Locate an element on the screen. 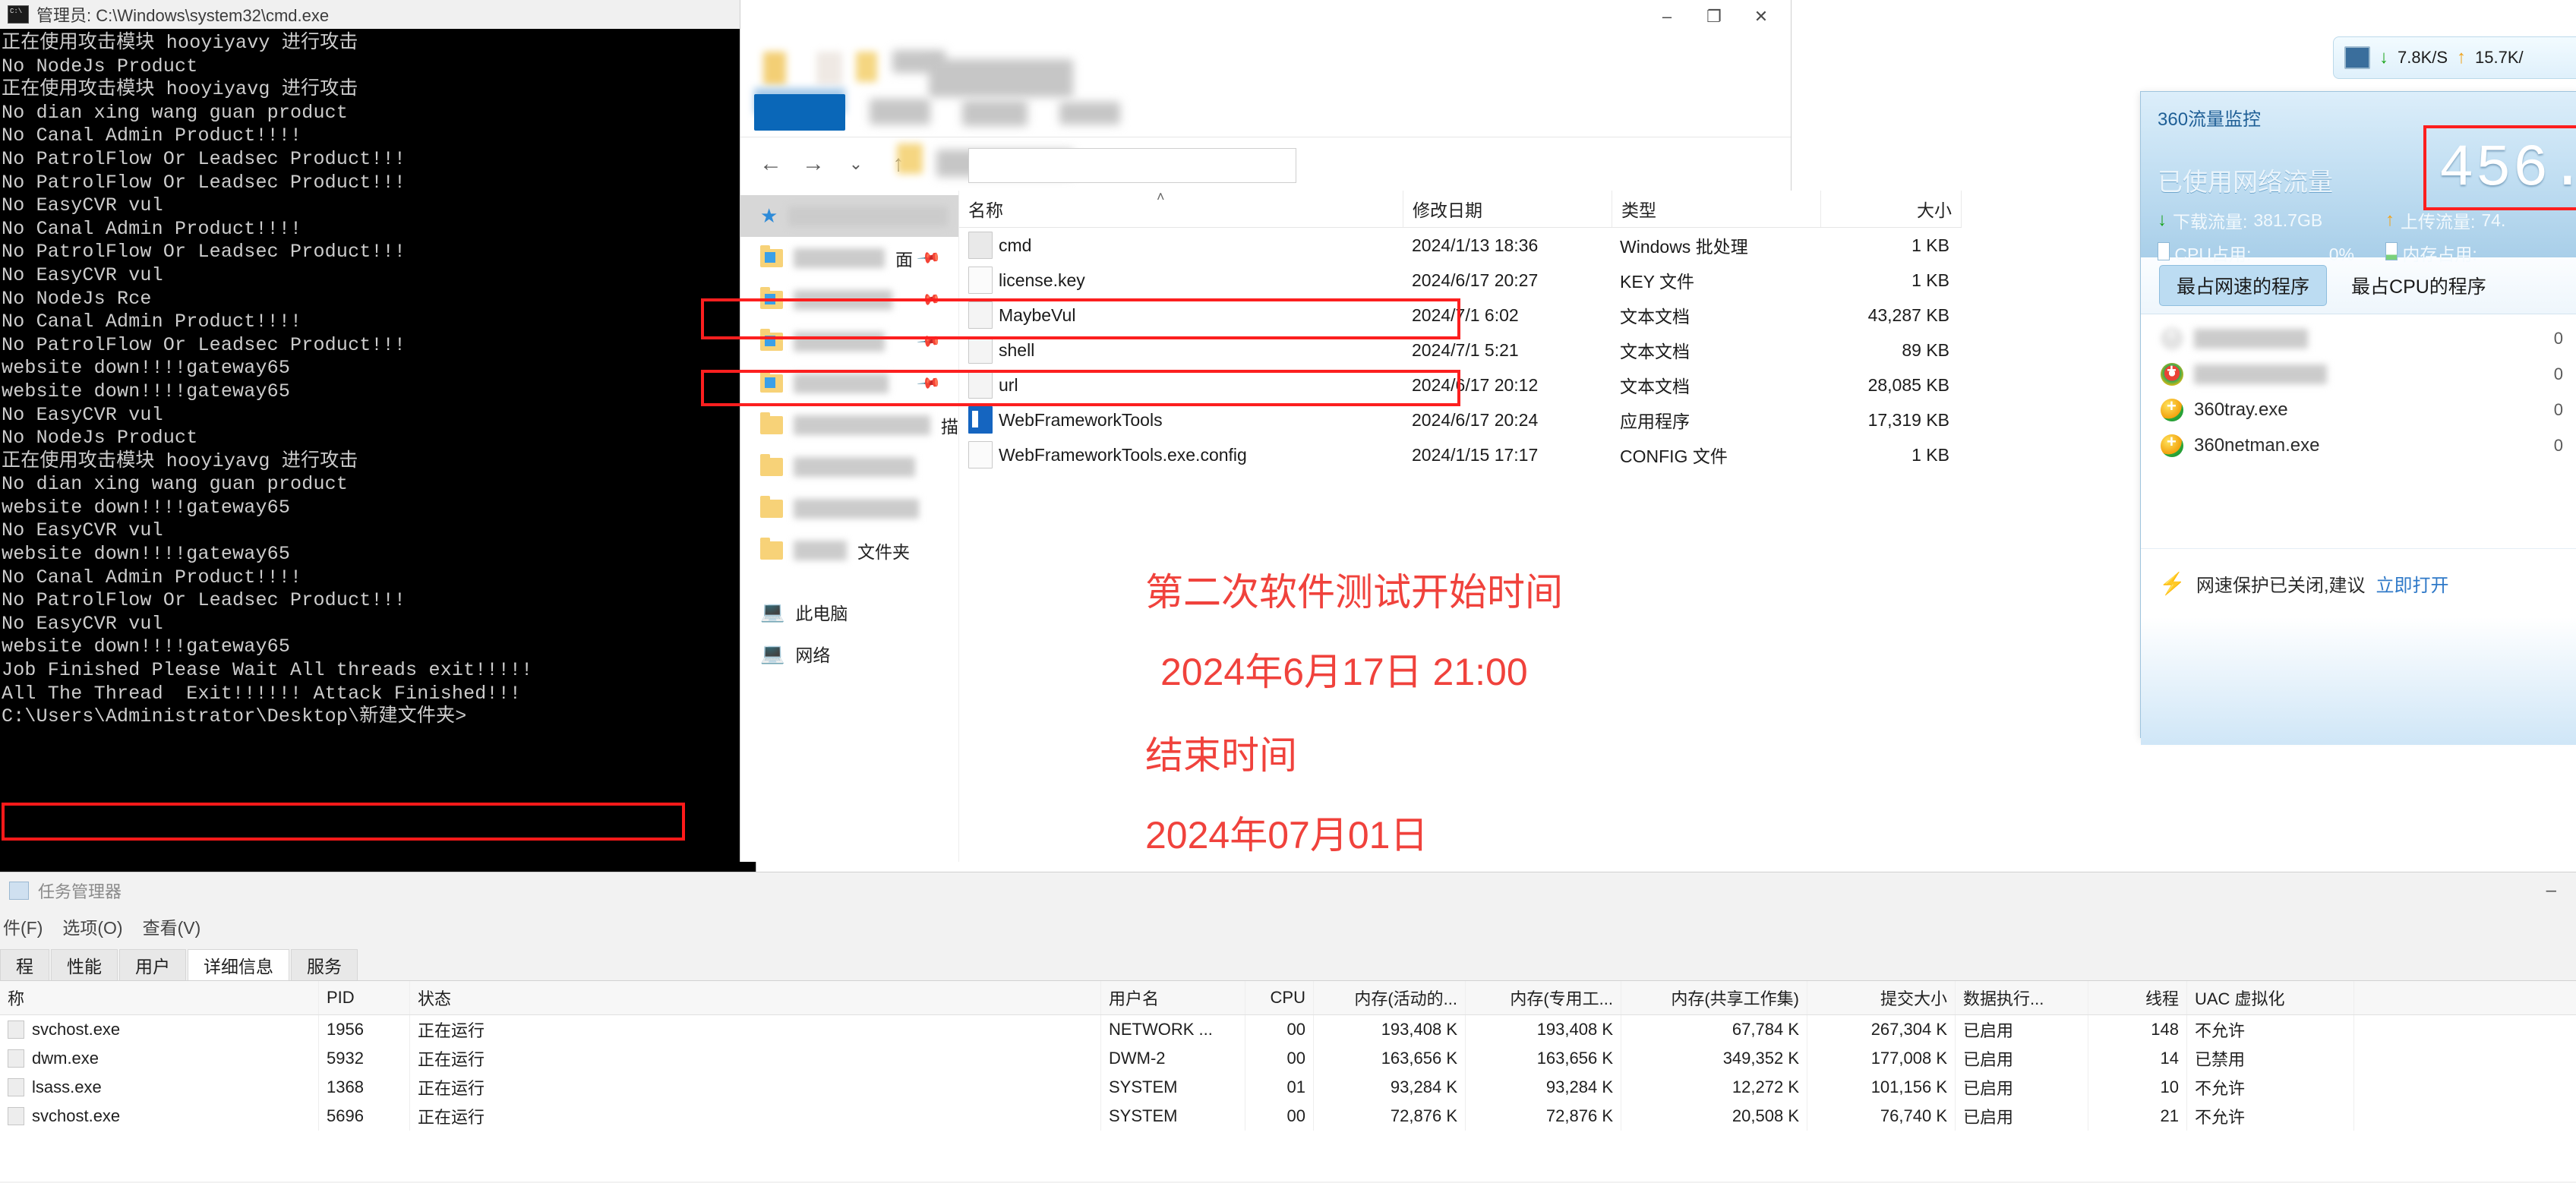 The height and width of the screenshot is (1183, 2576). header-name: 称 is located at coordinates (159, 997).